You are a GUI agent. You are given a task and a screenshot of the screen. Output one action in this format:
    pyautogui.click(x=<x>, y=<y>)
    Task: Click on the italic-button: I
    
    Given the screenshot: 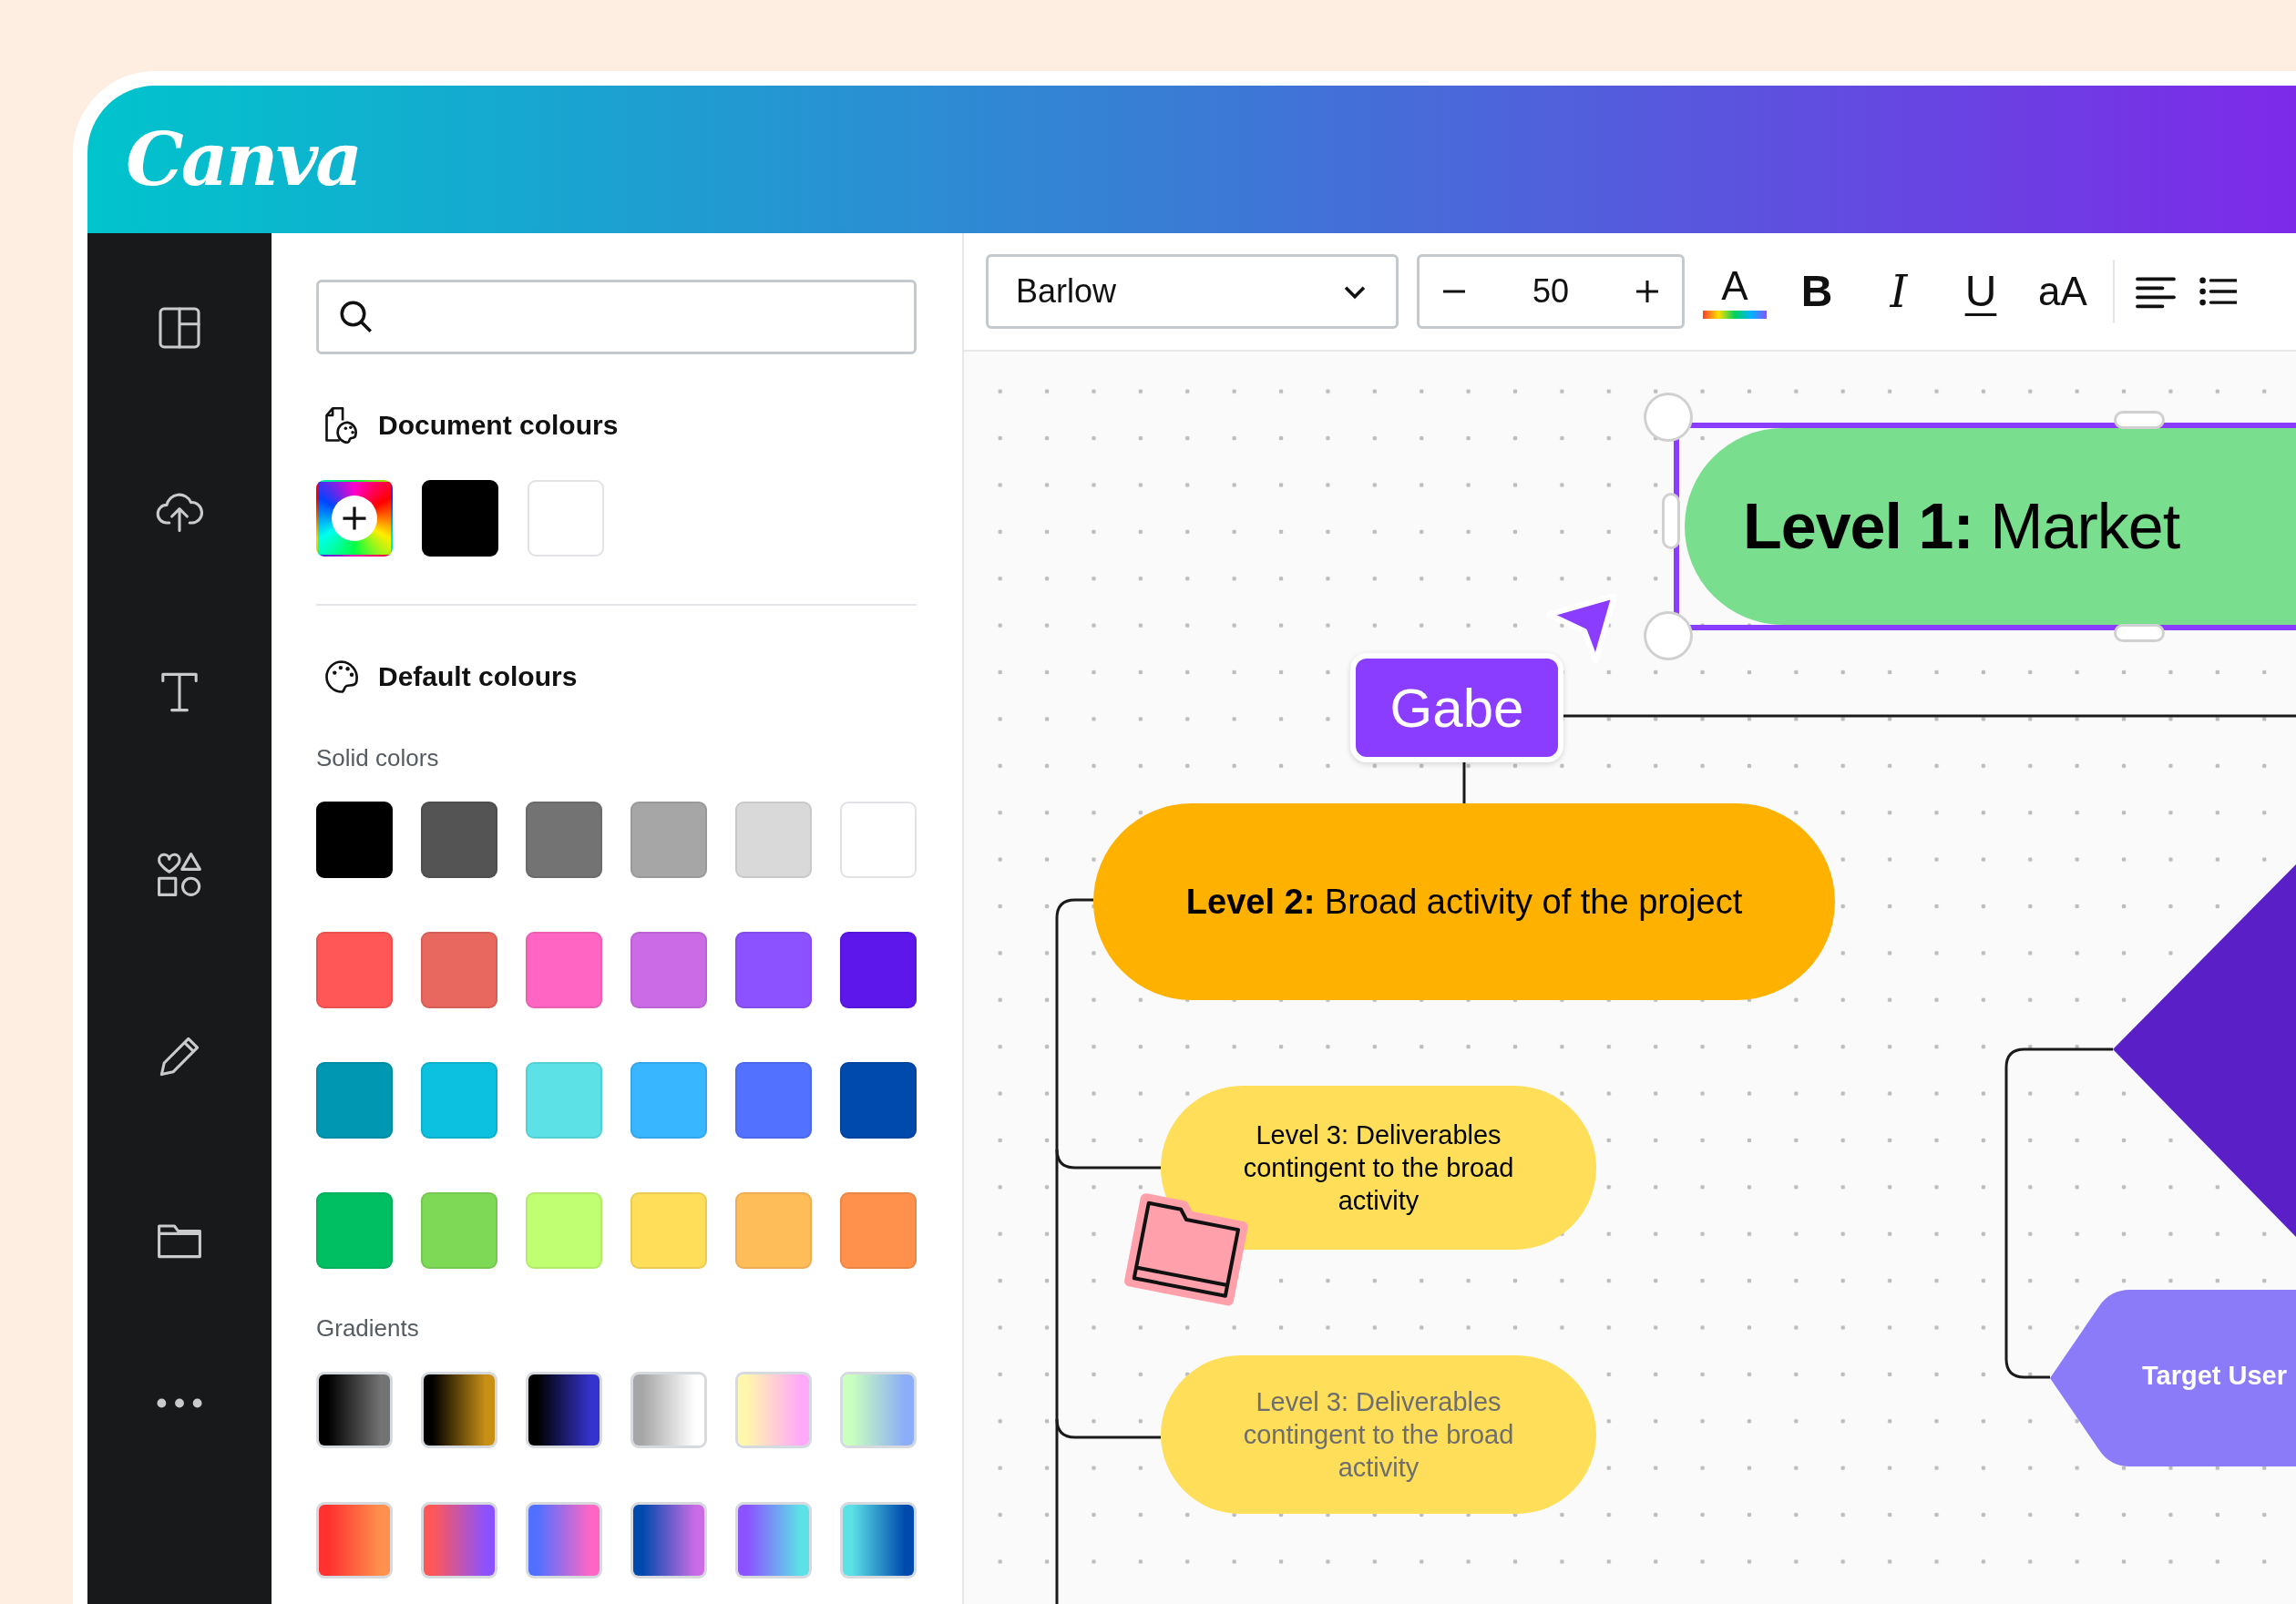 What is the action you would take?
    pyautogui.click(x=1899, y=292)
    